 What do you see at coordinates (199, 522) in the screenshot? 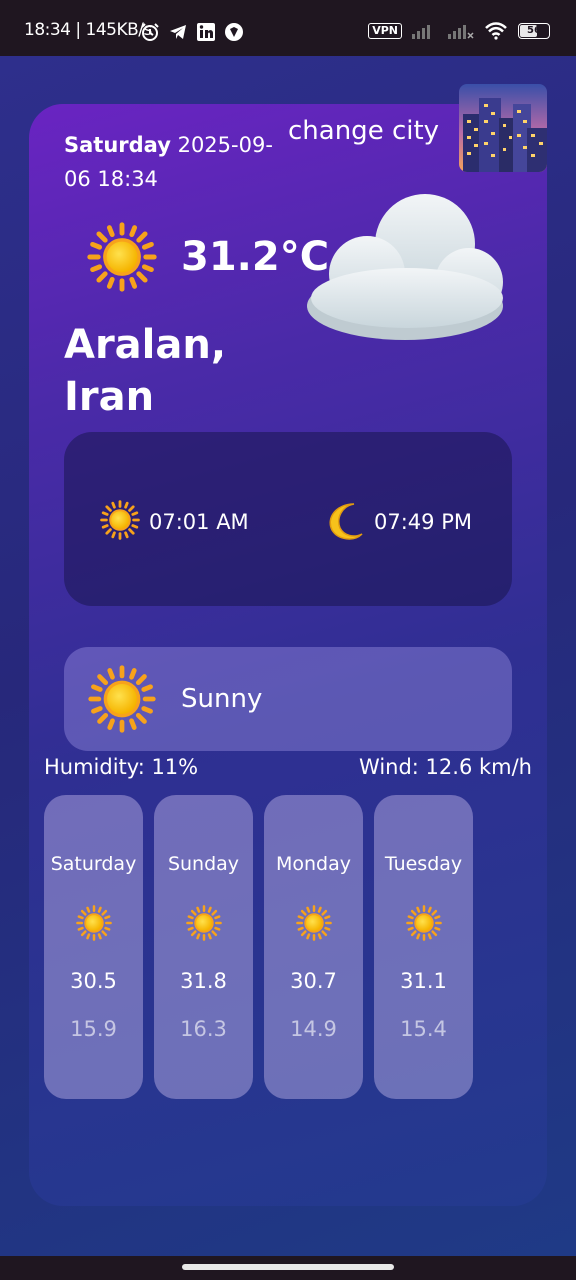
I see `sunrise-time: 07:01 AM` at bounding box center [199, 522].